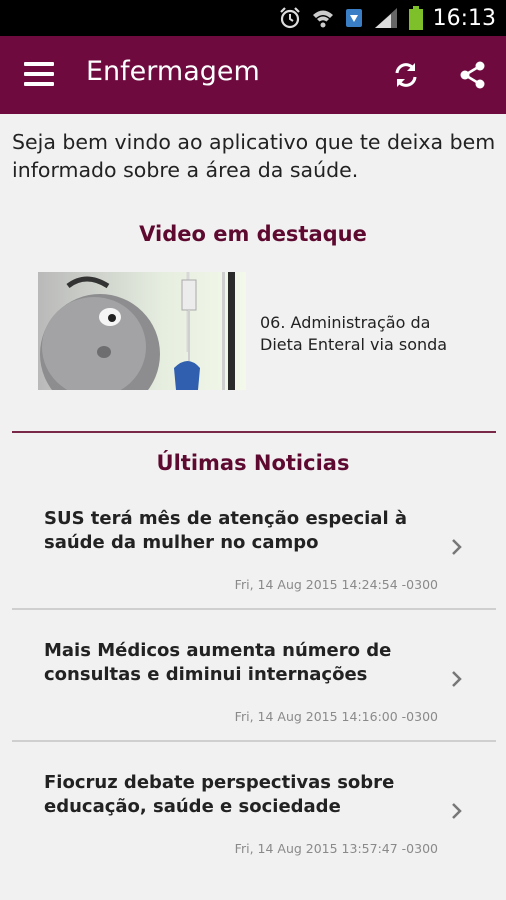 This screenshot has width=506, height=900. I want to click on news-date: Fri, 14 Aug 2015 14:16:00 -0300, so click(336, 716).